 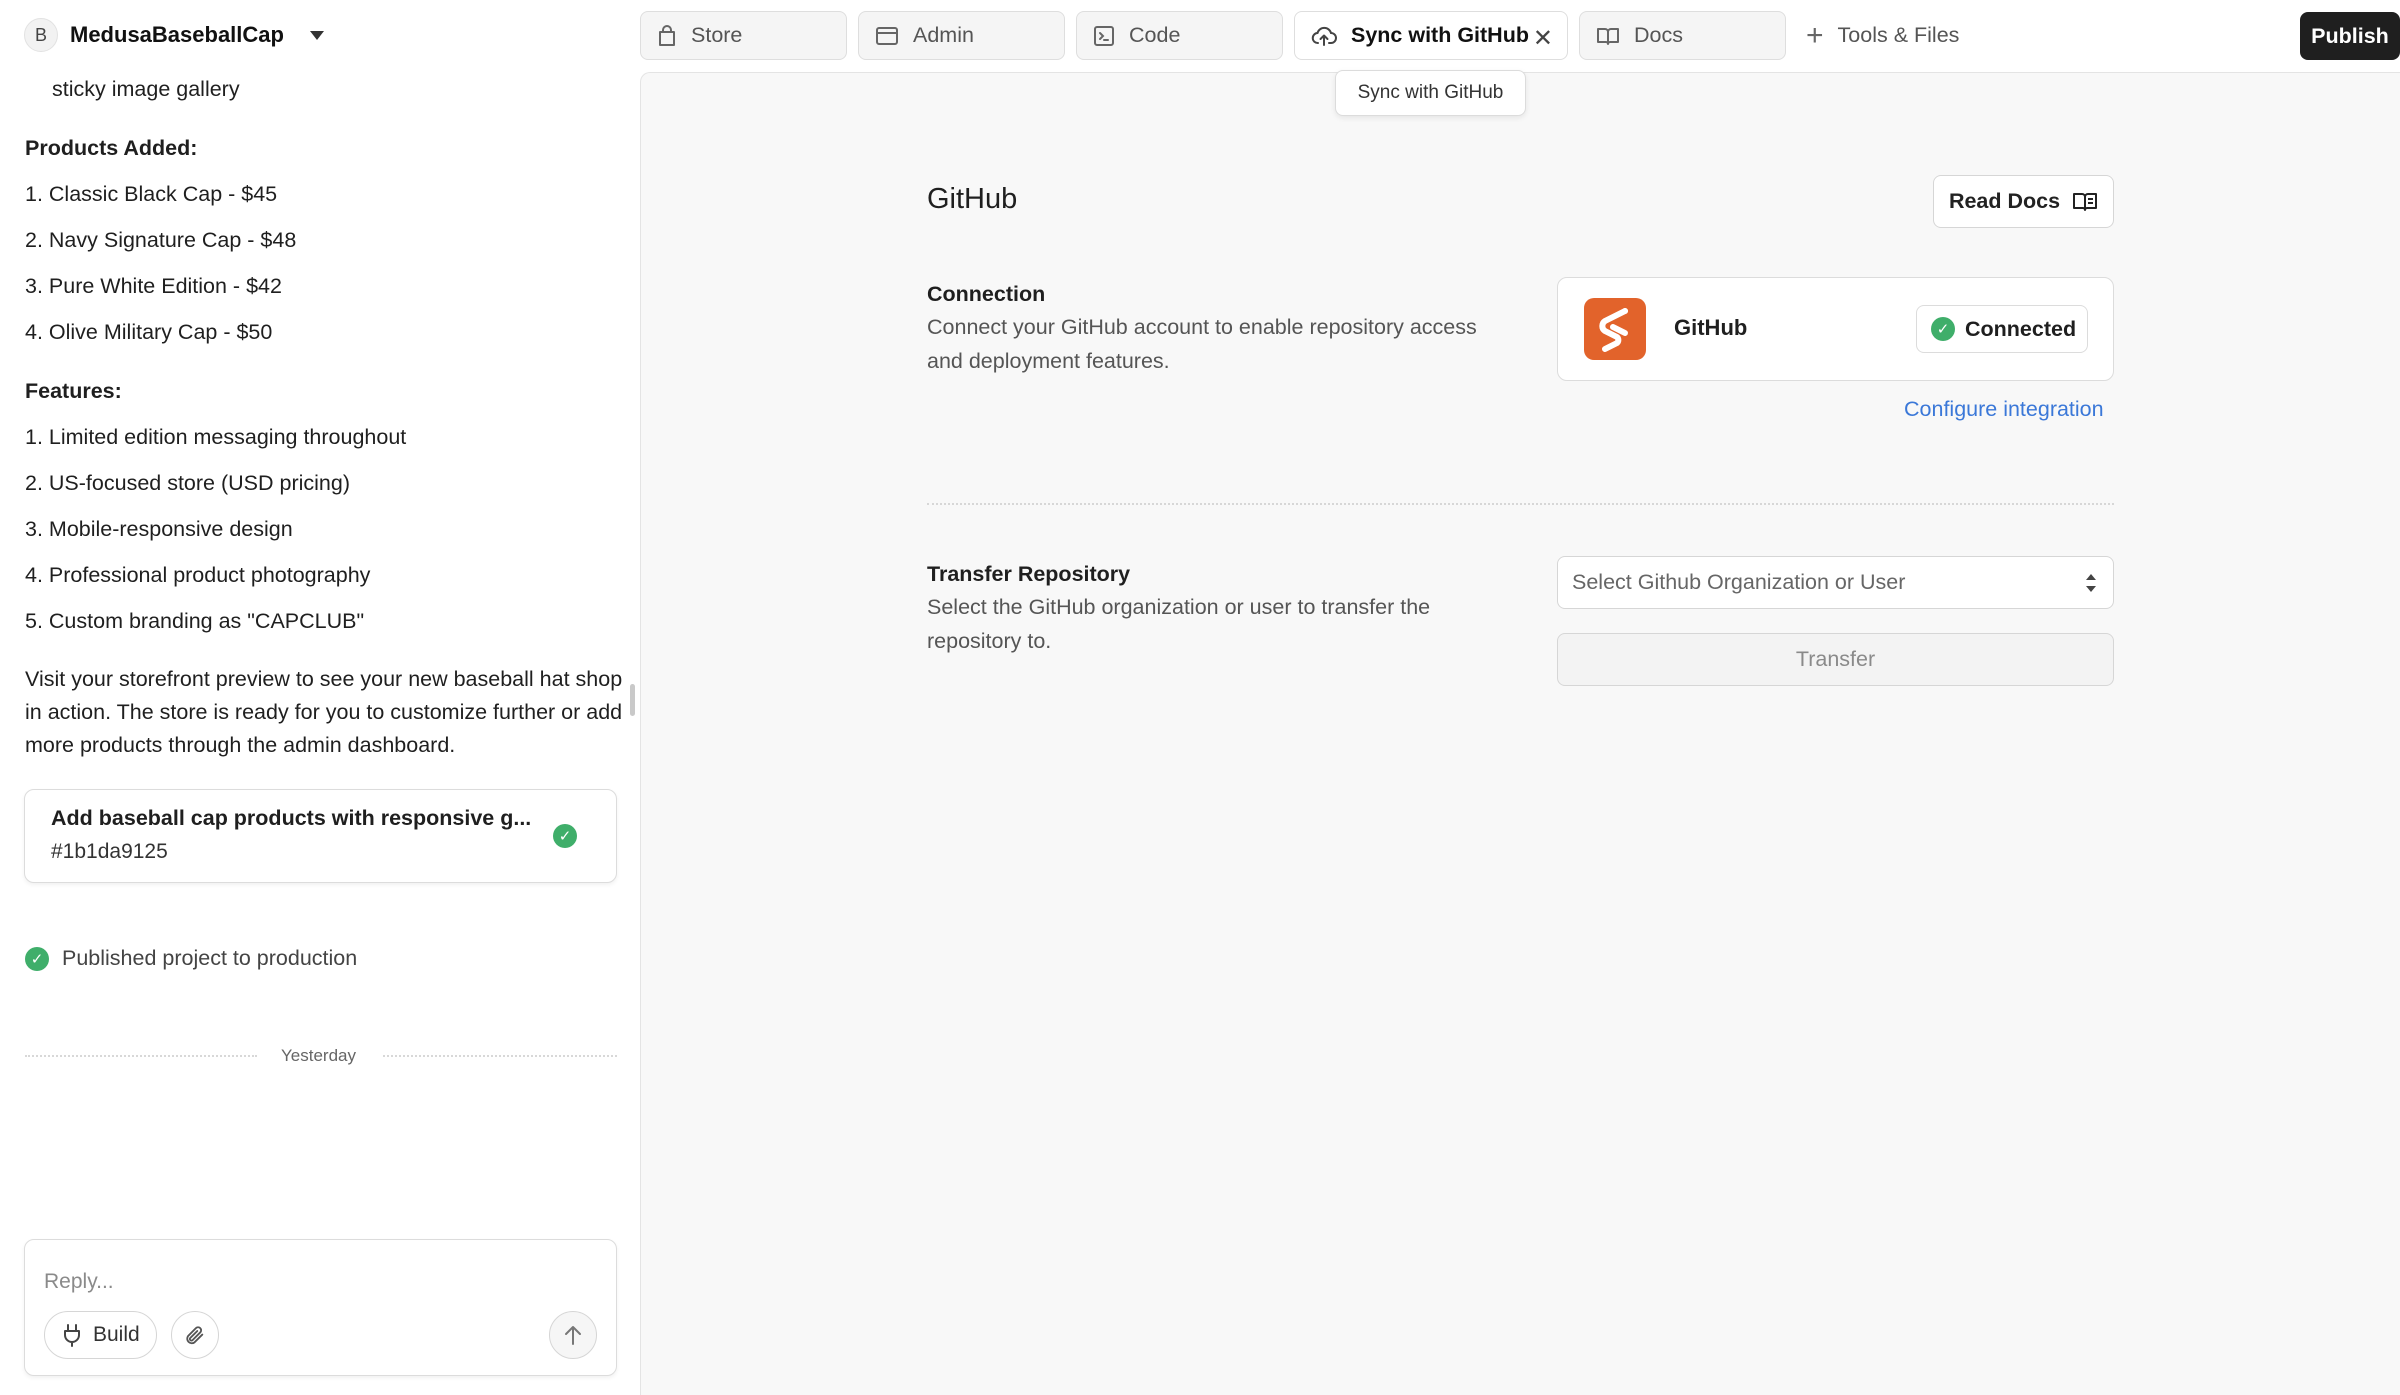 I want to click on attach-button, so click(x=195, y=1335).